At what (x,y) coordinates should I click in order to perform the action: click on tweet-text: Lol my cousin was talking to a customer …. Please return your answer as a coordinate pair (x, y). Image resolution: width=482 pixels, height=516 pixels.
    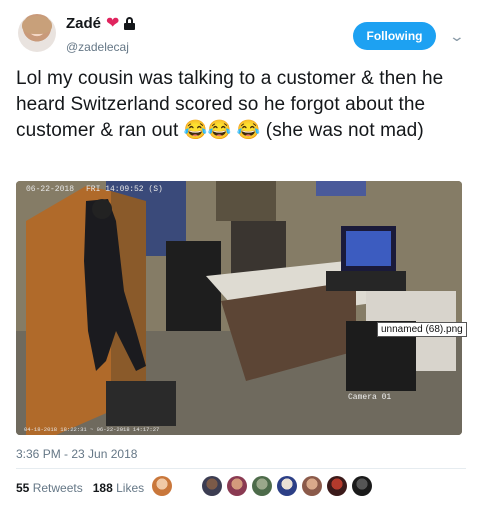
    Looking at the image, I should click on (243, 105).